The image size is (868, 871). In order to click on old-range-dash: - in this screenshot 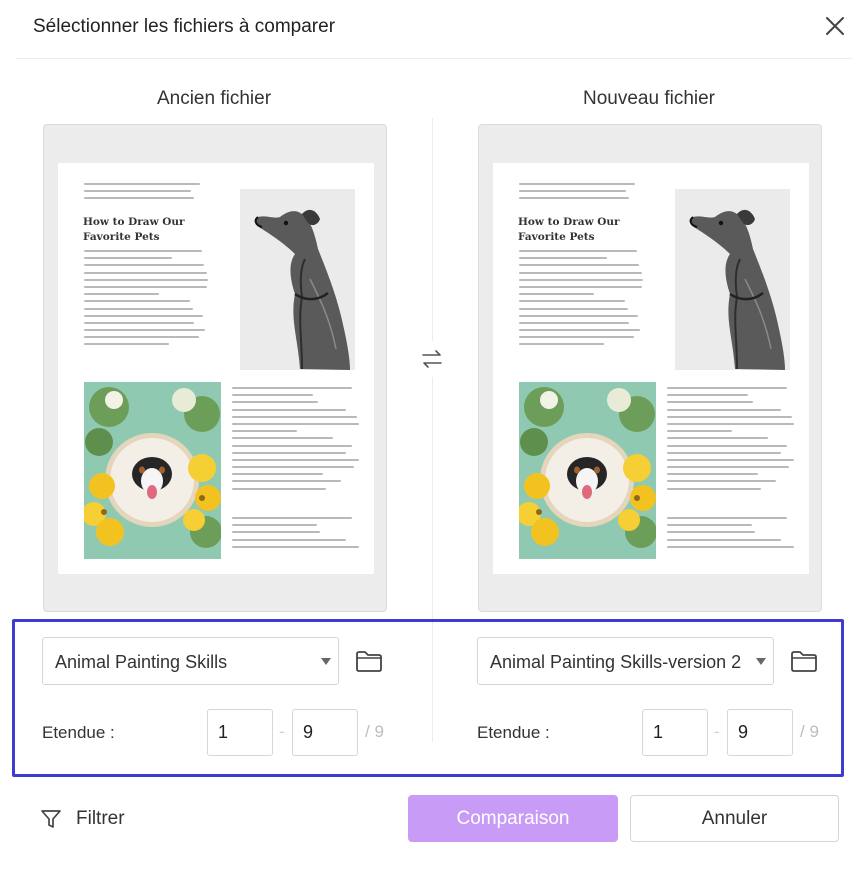, I will do `click(282, 731)`.